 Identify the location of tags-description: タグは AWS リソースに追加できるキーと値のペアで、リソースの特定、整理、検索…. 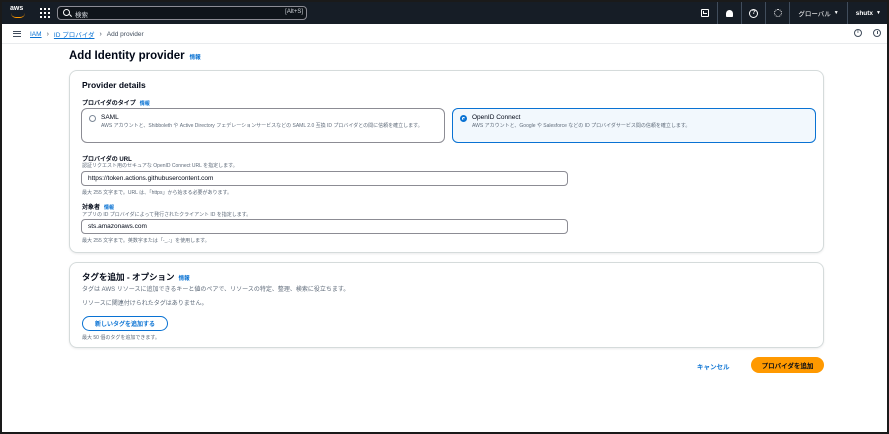
(216, 290).